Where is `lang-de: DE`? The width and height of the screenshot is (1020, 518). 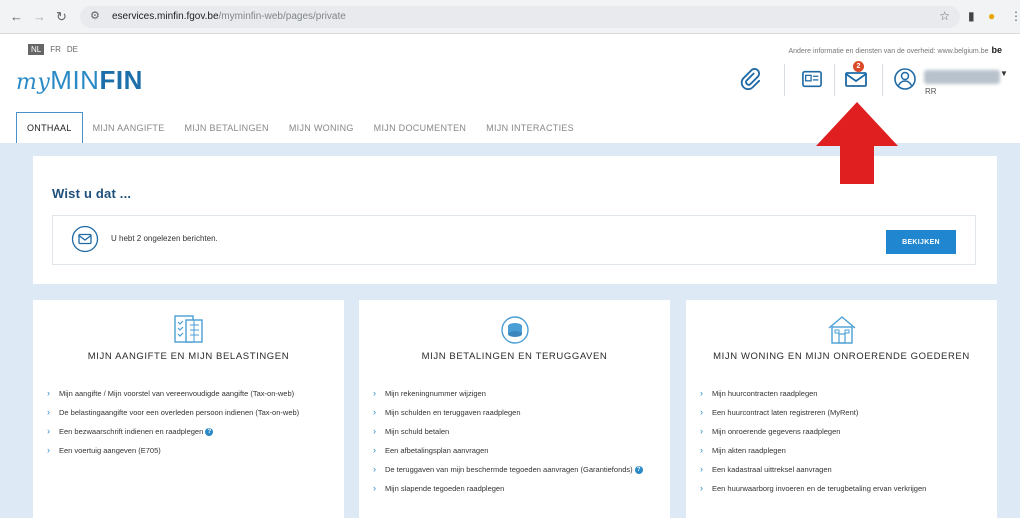
lang-de: DE is located at coordinates (72, 49).